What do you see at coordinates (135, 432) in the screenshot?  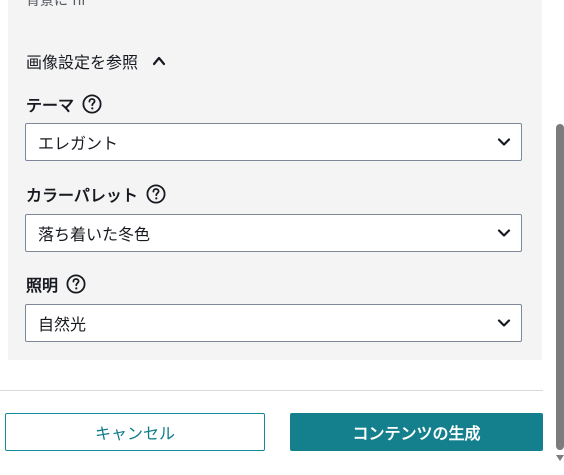 I see `cancel-button: キャンセル` at bounding box center [135, 432].